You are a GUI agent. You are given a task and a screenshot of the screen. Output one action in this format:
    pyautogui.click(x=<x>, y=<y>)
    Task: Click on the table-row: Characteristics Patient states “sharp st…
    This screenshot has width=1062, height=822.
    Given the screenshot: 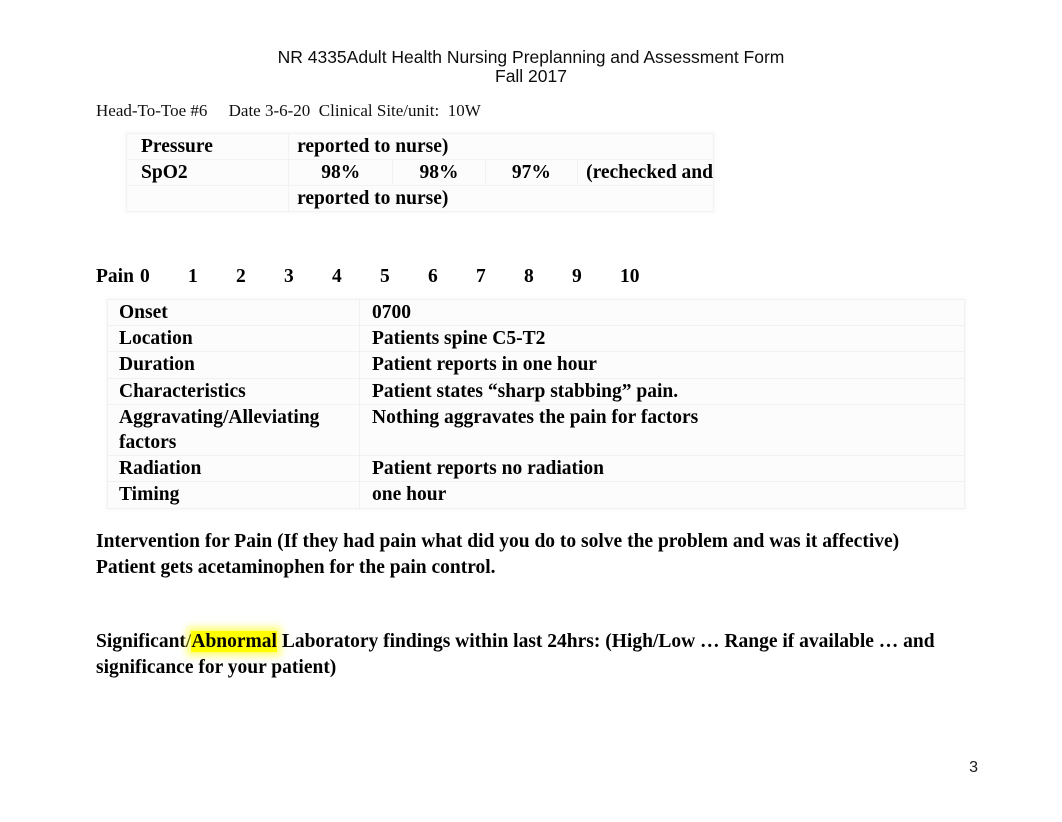 What is the action you would take?
    pyautogui.click(x=536, y=391)
    